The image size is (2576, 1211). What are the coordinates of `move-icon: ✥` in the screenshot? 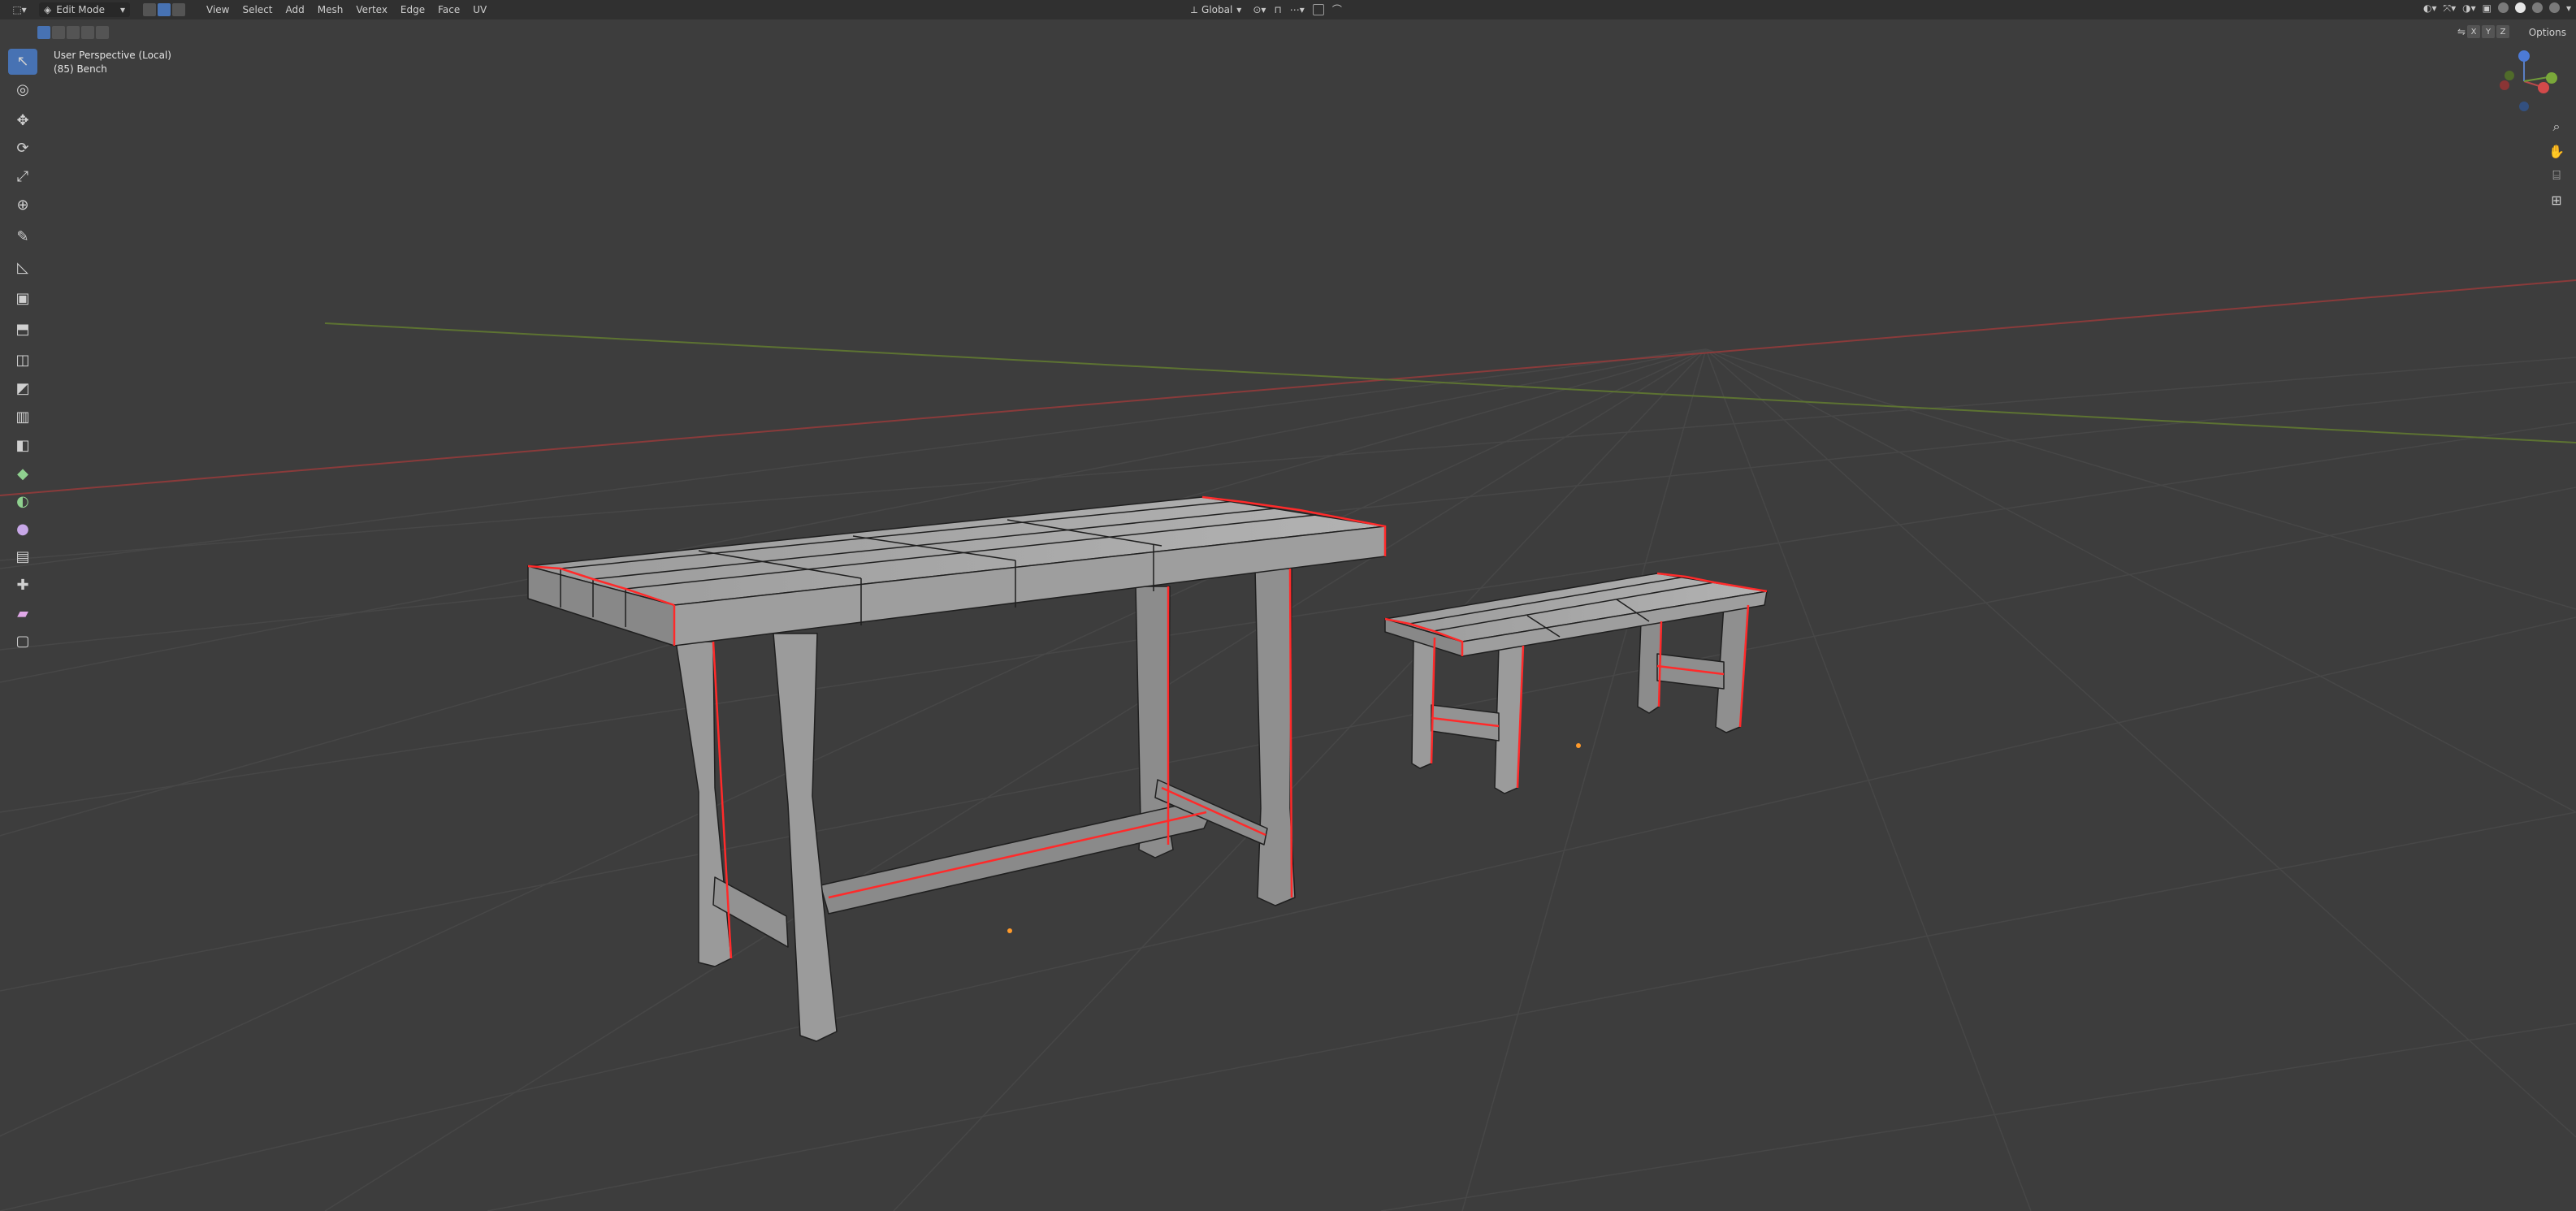 It's located at (22, 120).